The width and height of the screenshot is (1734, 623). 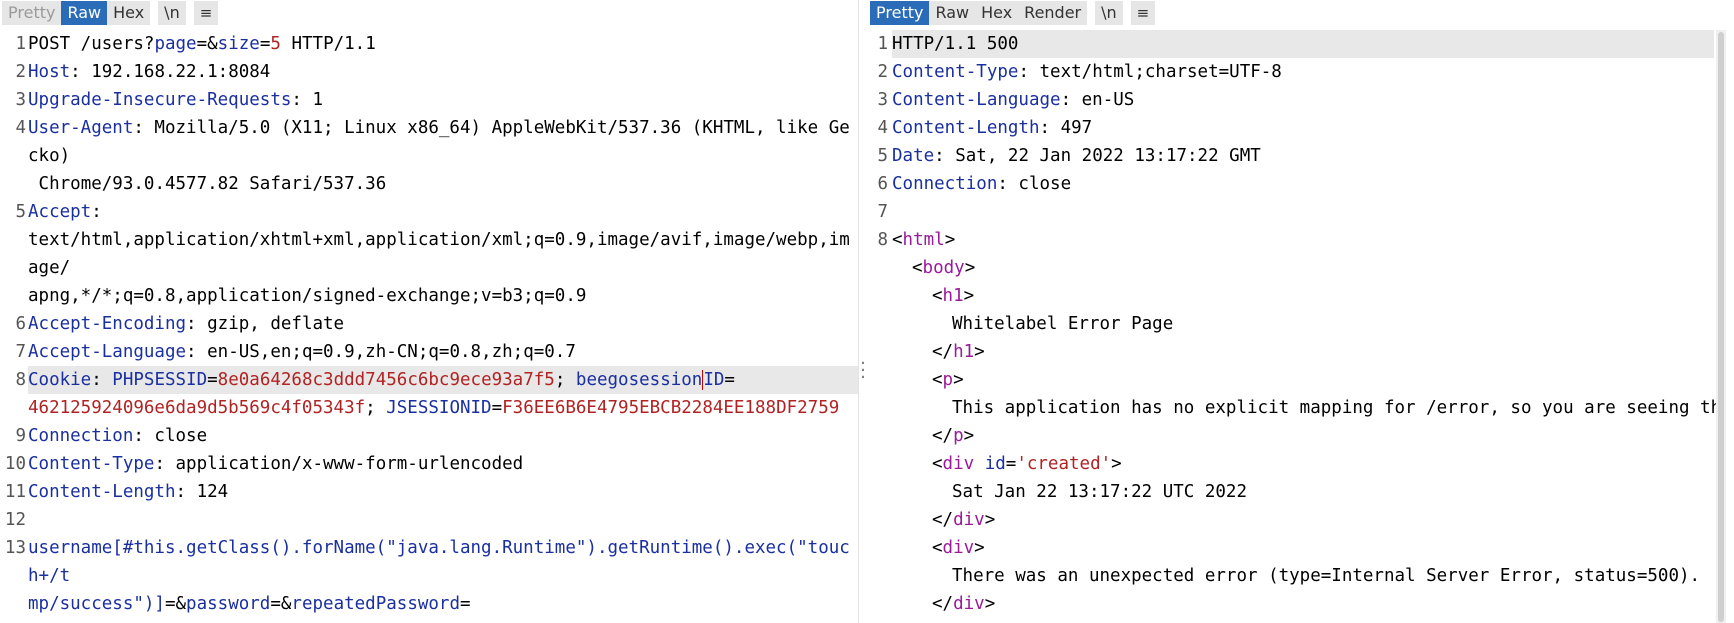 I want to click on header-name: Content-Type, so click(x=91, y=464).